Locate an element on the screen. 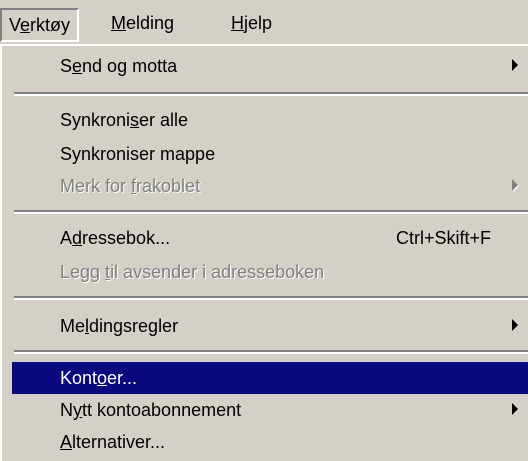 Image resolution: width=528 pixels, height=461 pixels. menu-title-part: rktøy is located at coordinates (50, 25).